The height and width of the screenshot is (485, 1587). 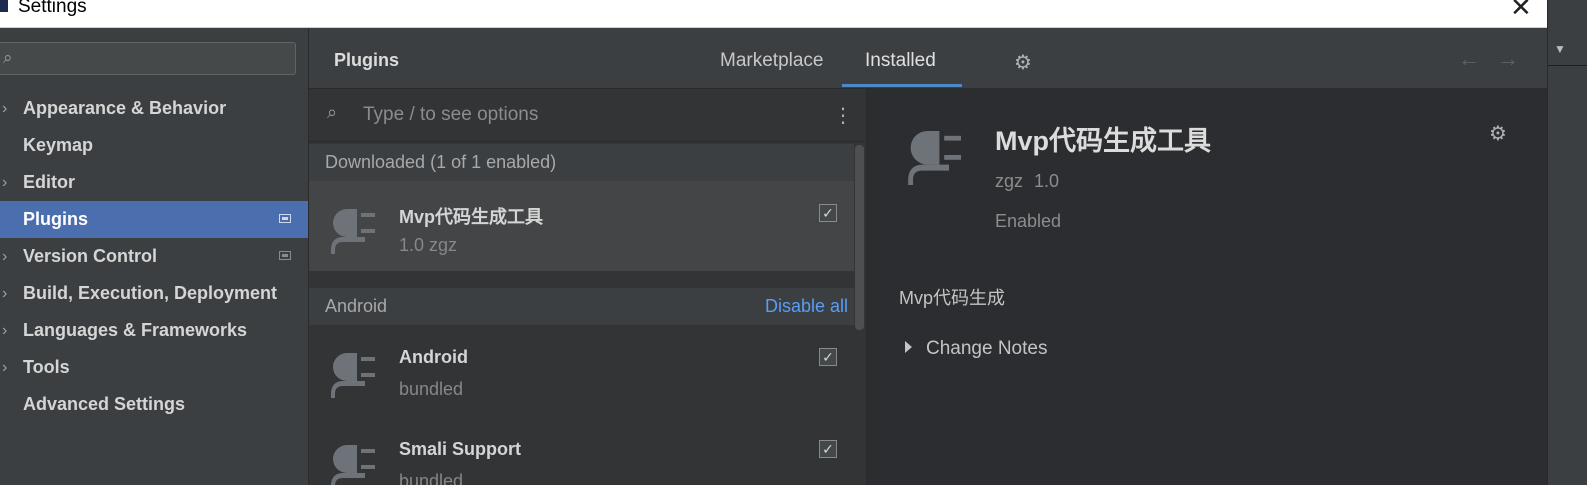 I want to click on dropdown-arrow-icon: ▼, so click(x=1560, y=49).